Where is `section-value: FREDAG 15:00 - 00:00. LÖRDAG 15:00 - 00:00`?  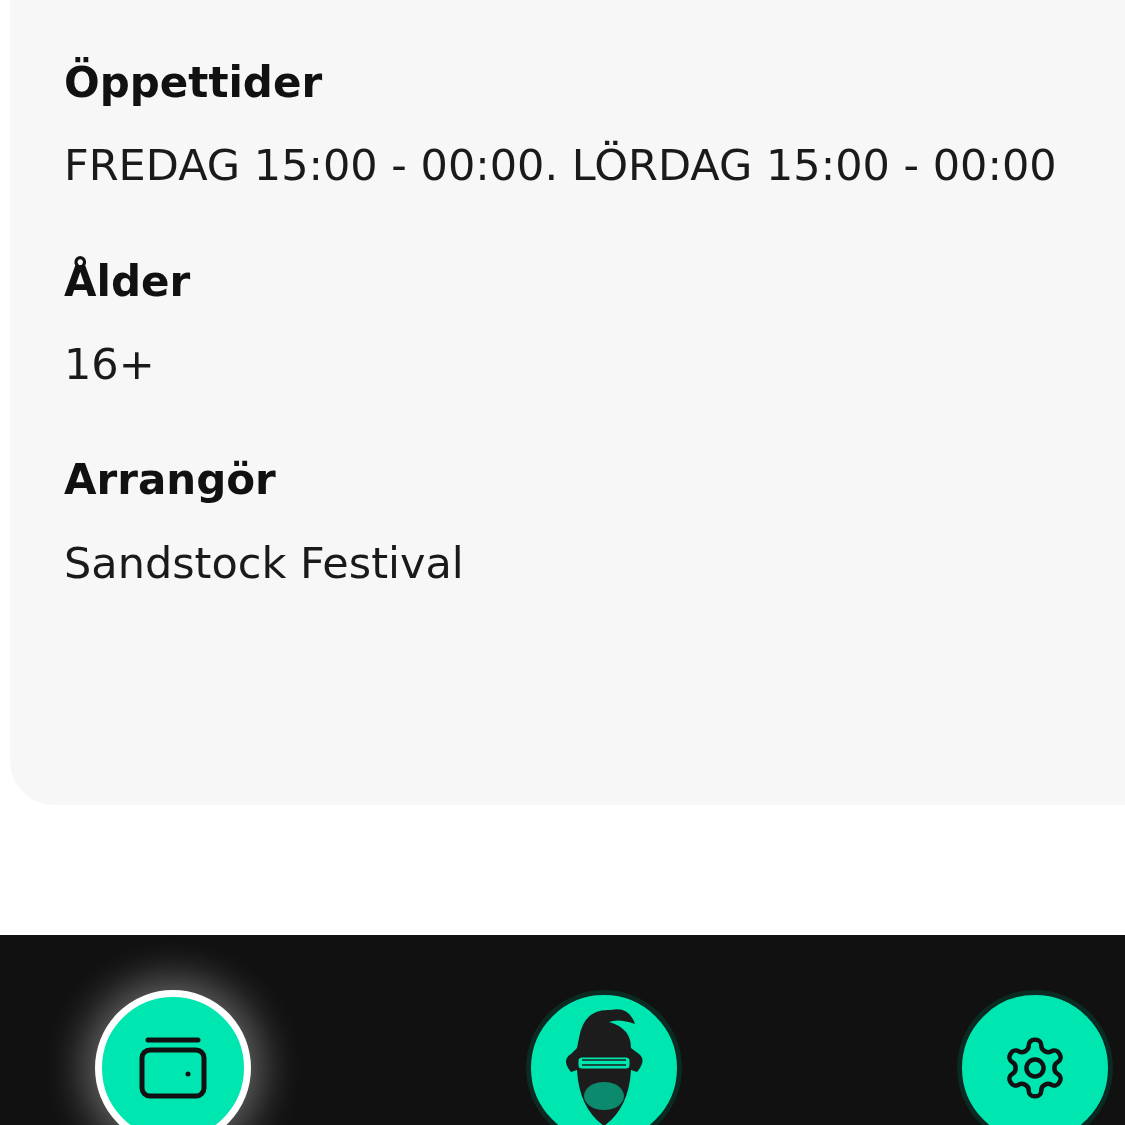
section-value: FREDAG 15:00 - 00:00. LÖRDAG 15:00 - 00:00 is located at coordinates (561, 166).